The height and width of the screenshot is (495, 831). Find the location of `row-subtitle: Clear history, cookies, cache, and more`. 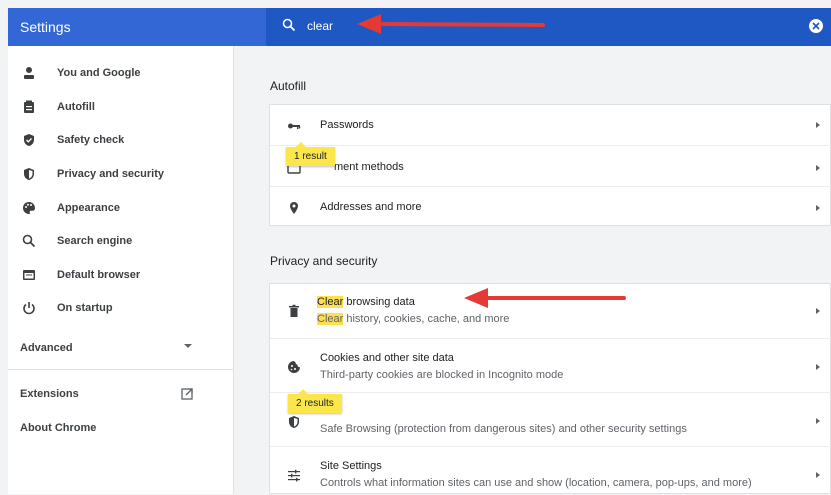

row-subtitle: Clear history, cookies, cache, and more is located at coordinates (413, 319).